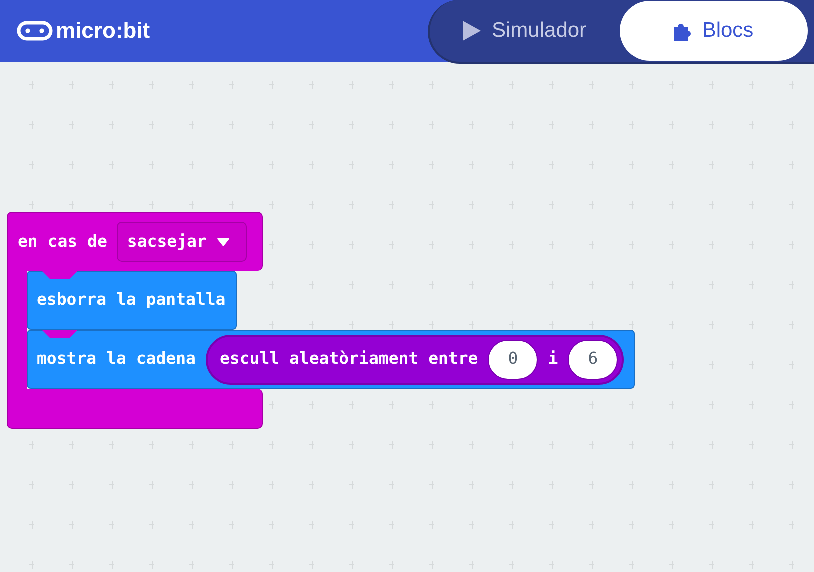 The image size is (814, 572). I want to click on block-label: esborra la pantalla, so click(131, 300).